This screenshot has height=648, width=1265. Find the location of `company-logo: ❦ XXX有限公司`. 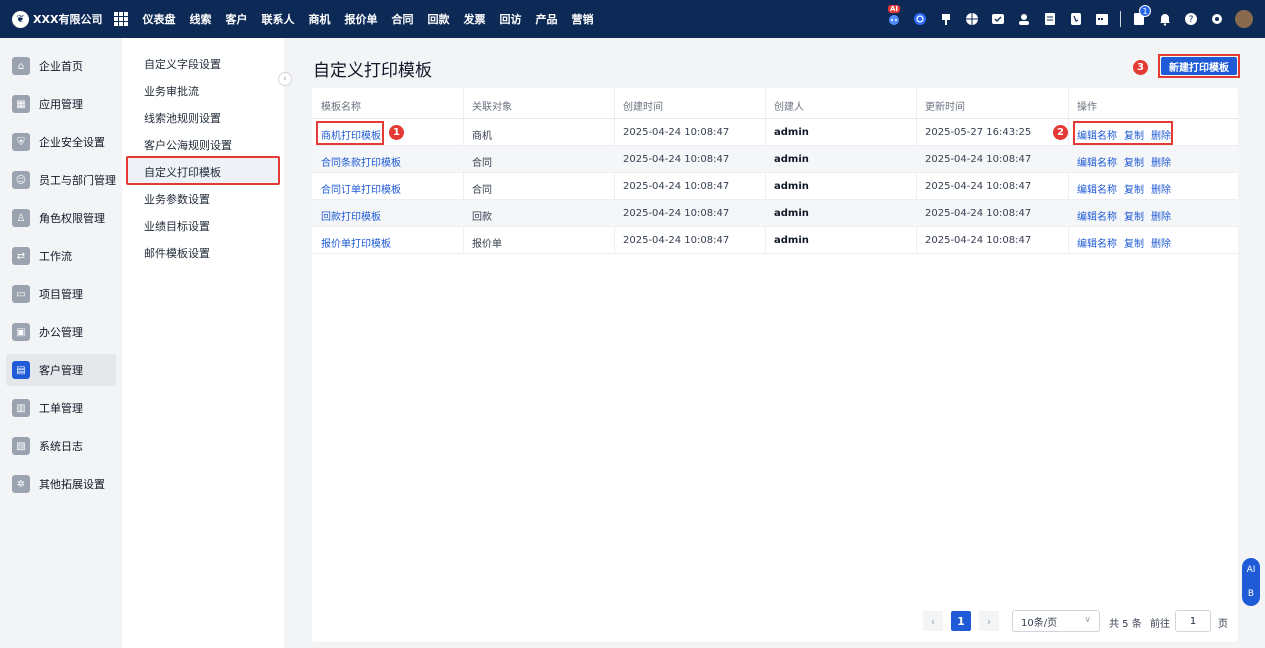

company-logo: ❦ XXX有限公司 is located at coordinates (57, 19).